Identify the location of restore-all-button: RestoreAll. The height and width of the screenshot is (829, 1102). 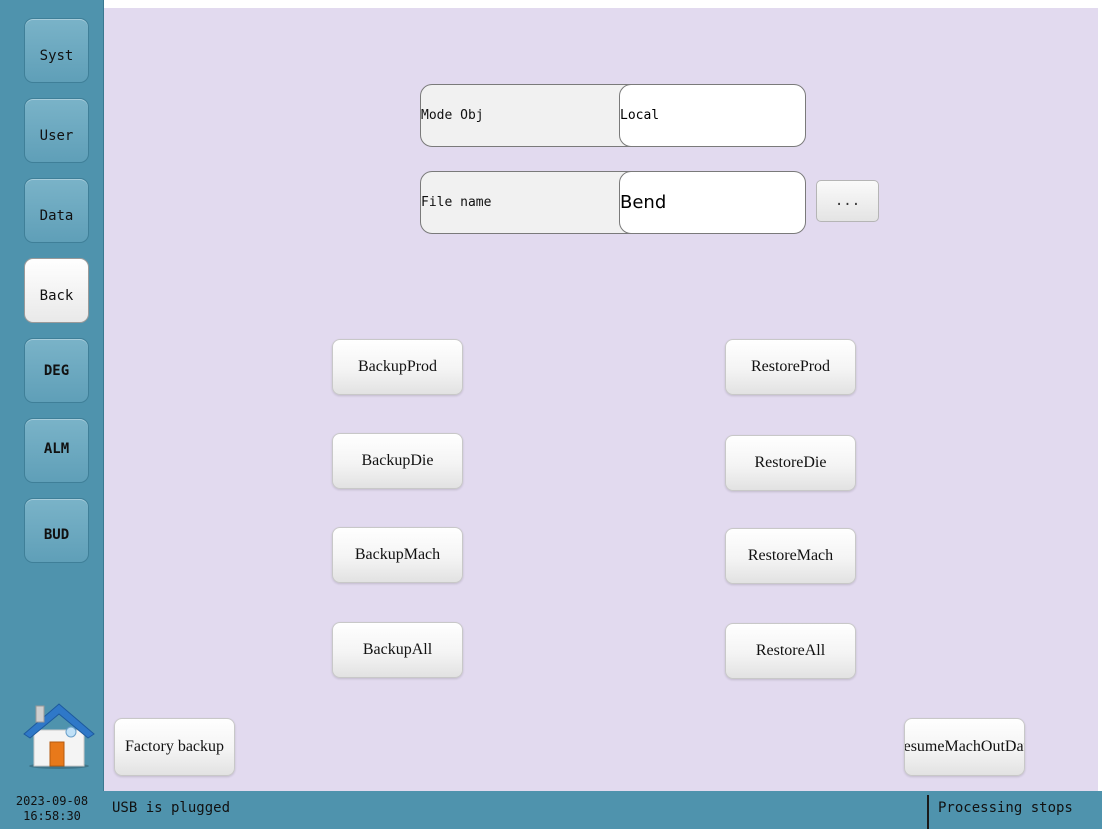
(790, 651).